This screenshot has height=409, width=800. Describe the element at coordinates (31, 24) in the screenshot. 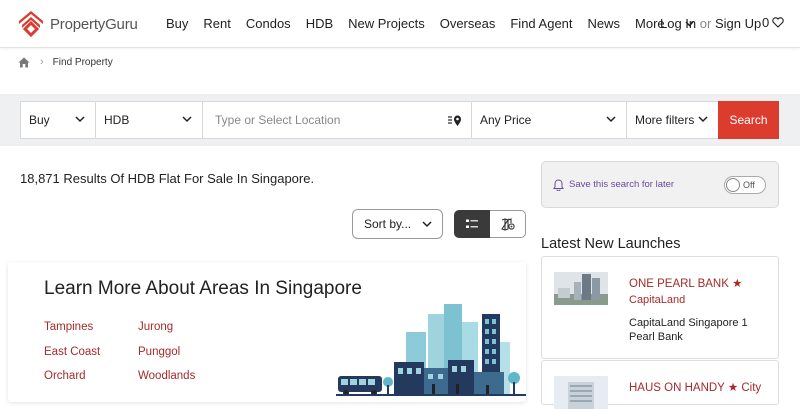

I see `logo-mark-icon` at that location.